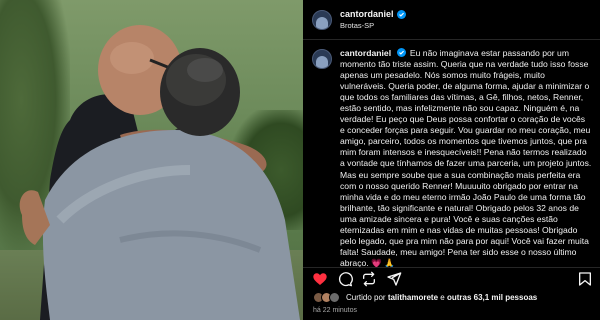  What do you see at coordinates (394, 279) in the screenshot?
I see `share-icon` at bounding box center [394, 279].